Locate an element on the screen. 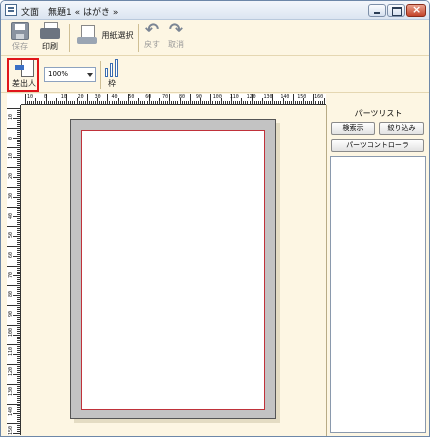 Image resolution: width=430 pixels, height=437 pixels. ruler-number: 40 is located at coordinates (114, 97).